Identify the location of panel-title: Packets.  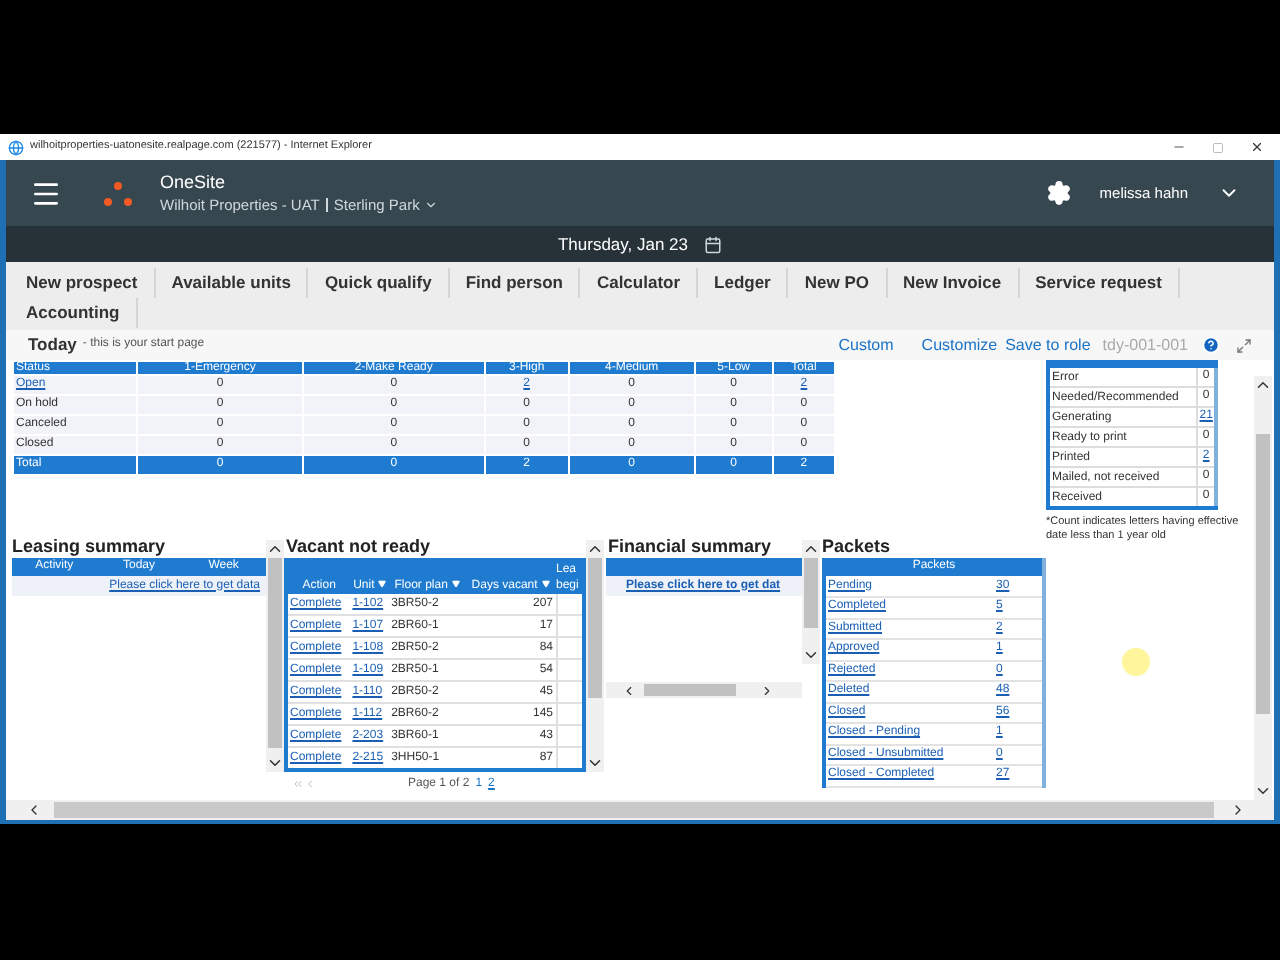
(857, 547).